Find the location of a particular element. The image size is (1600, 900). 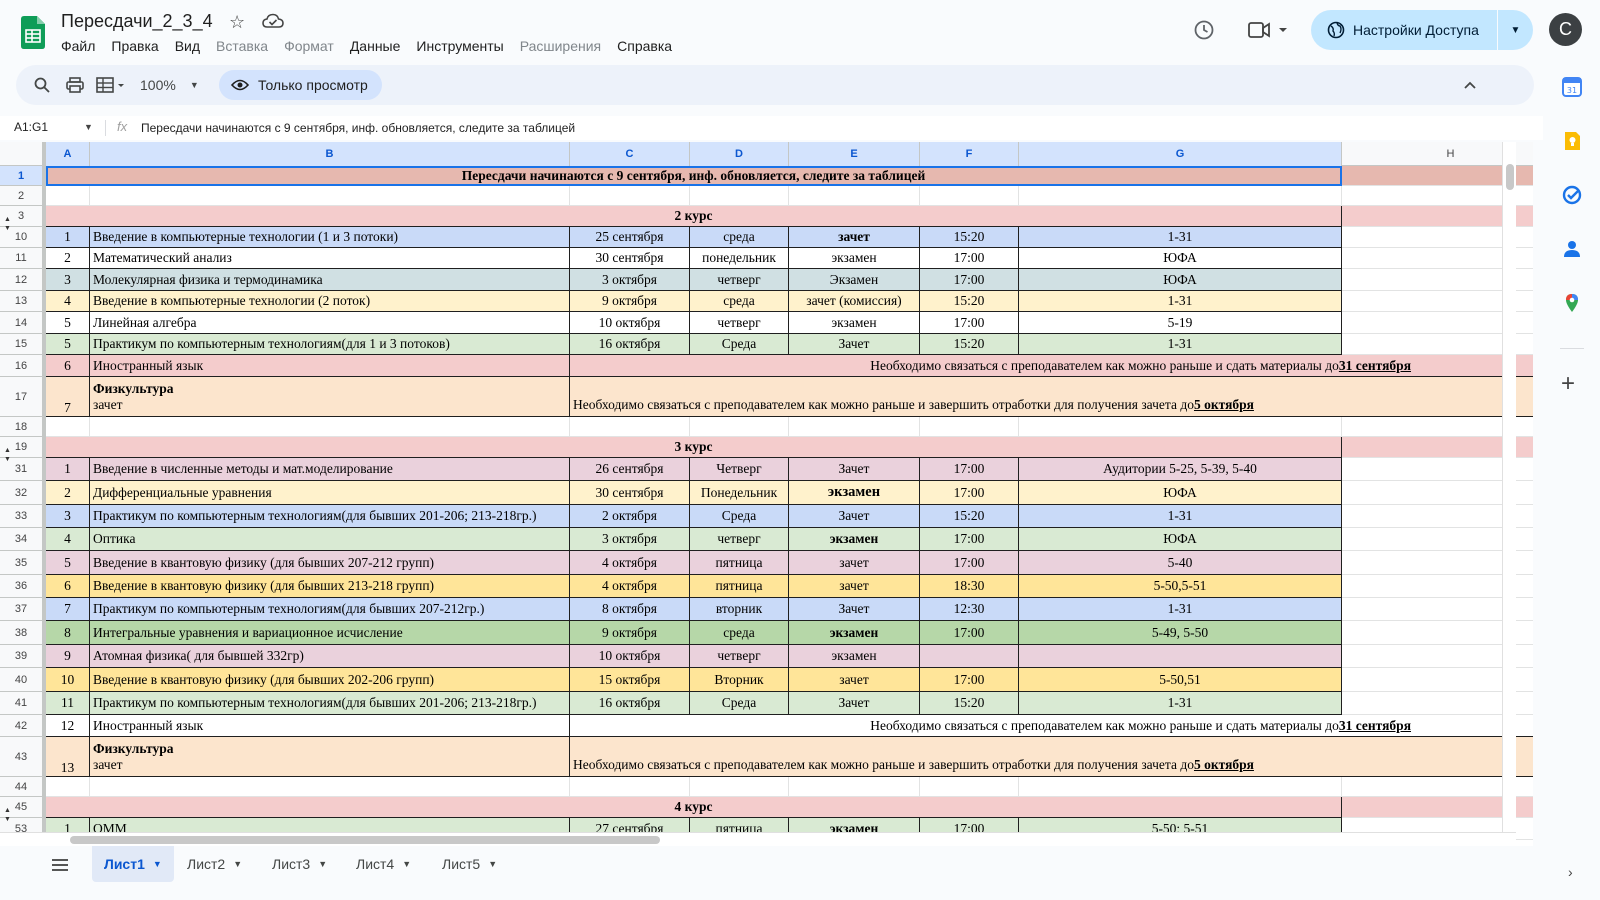

exam-date: 9 октября is located at coordinates (630, 301).